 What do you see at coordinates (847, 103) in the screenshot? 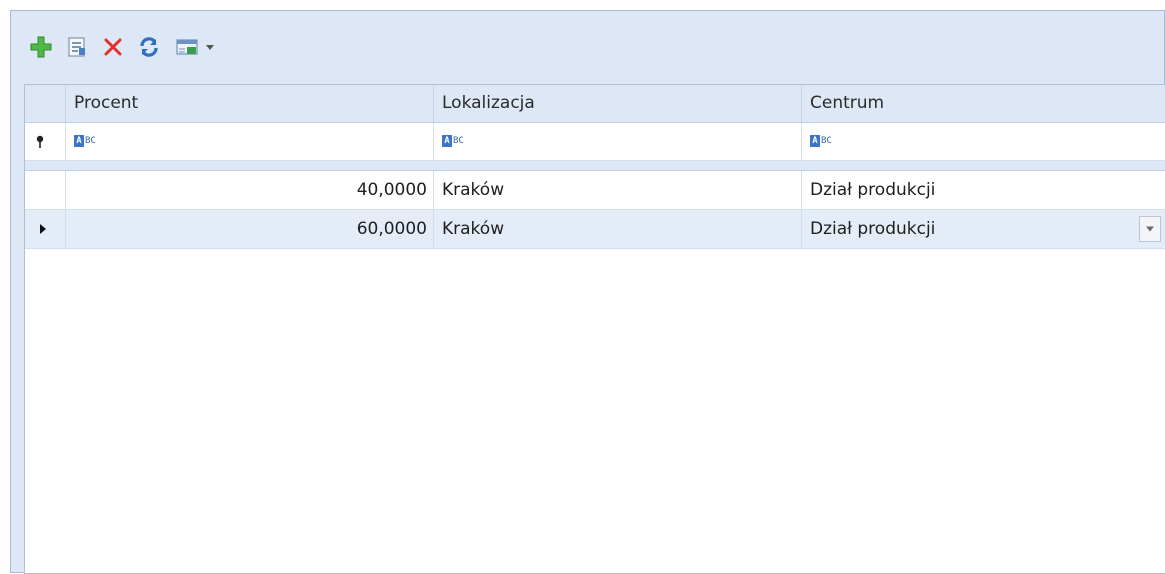
I see `column-header-label: Centrum` at bounding box center [847, 103].